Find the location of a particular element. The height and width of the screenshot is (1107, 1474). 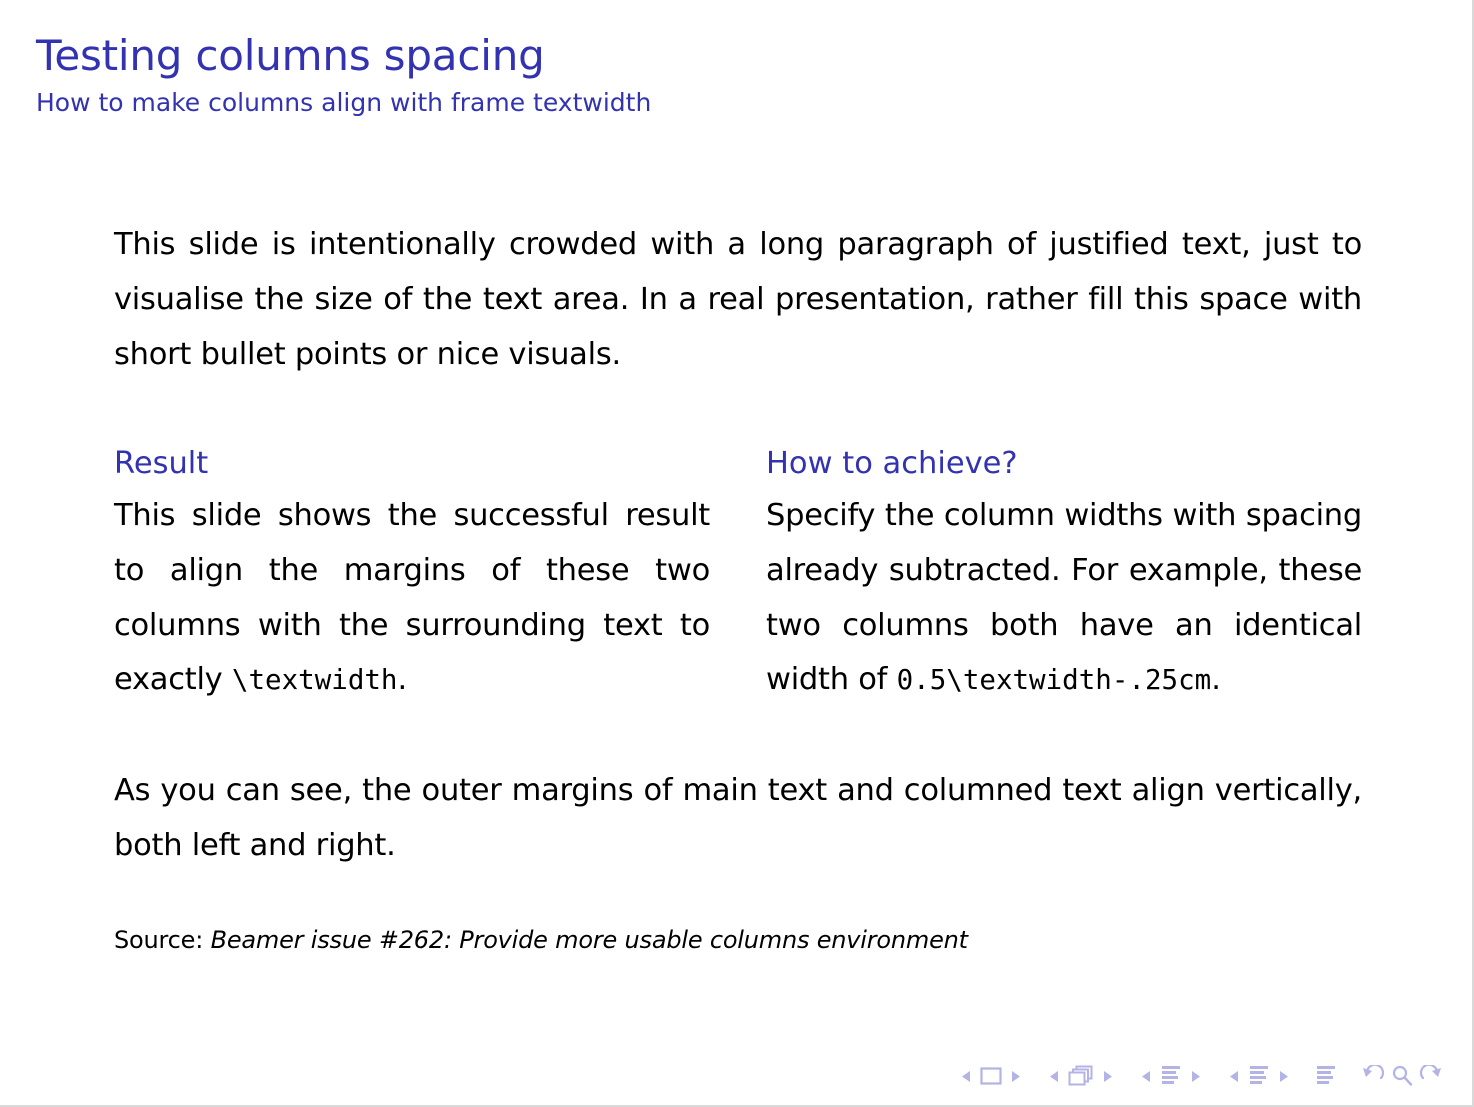

slide-icon is located at coordinates (991, 1076).